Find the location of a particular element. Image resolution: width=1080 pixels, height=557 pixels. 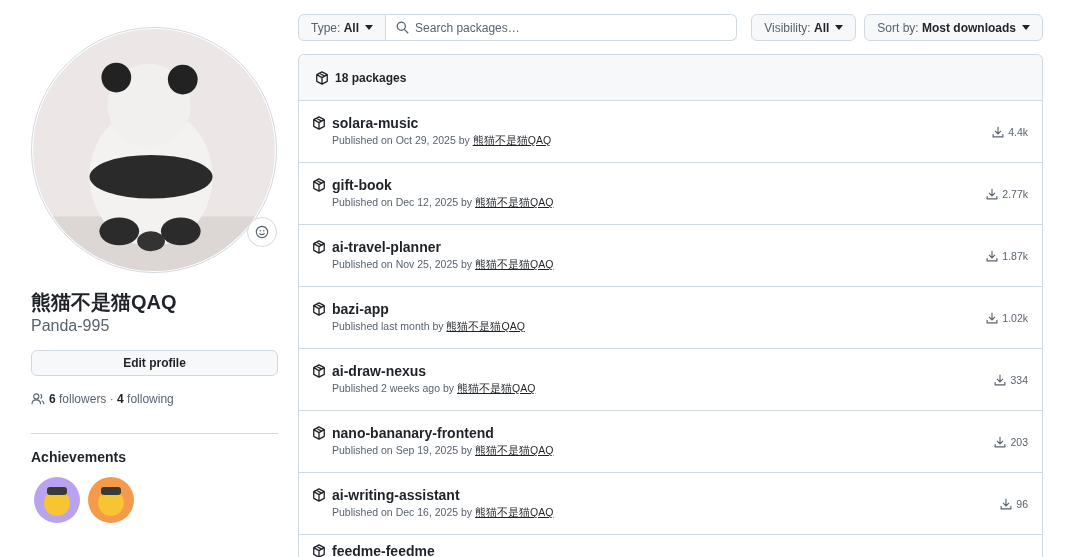

package-name-link: bazi-app is located at coordinates (360, 309).